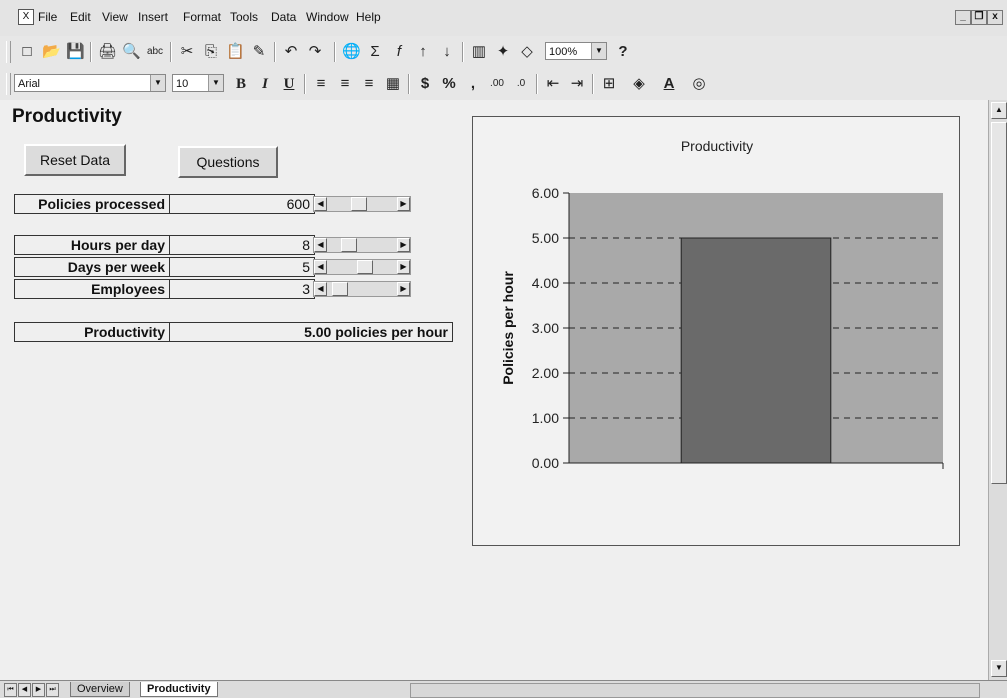  What do you see at coordinates (27, 52) in the screenshot?
I see `new-icon: □` at bounding box center [27, 52].